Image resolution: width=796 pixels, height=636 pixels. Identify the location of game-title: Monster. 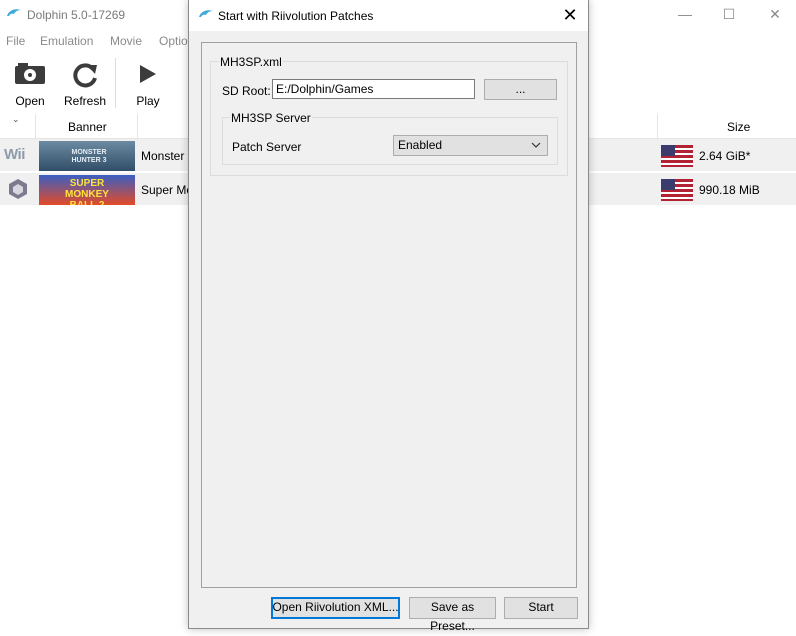
(163, 156).